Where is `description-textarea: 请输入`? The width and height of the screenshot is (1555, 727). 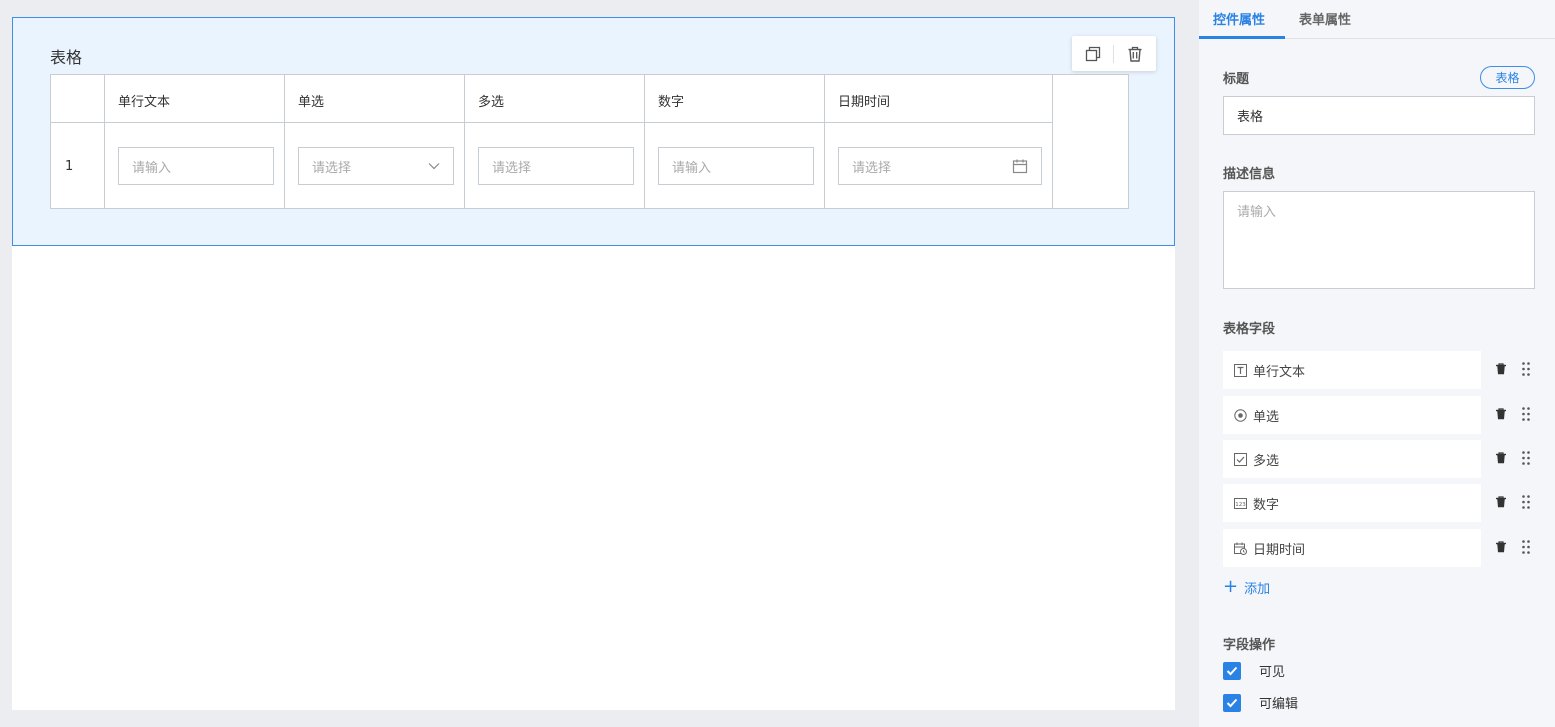 description-textarea: 请输入 is located at coordinates (1379, 240).